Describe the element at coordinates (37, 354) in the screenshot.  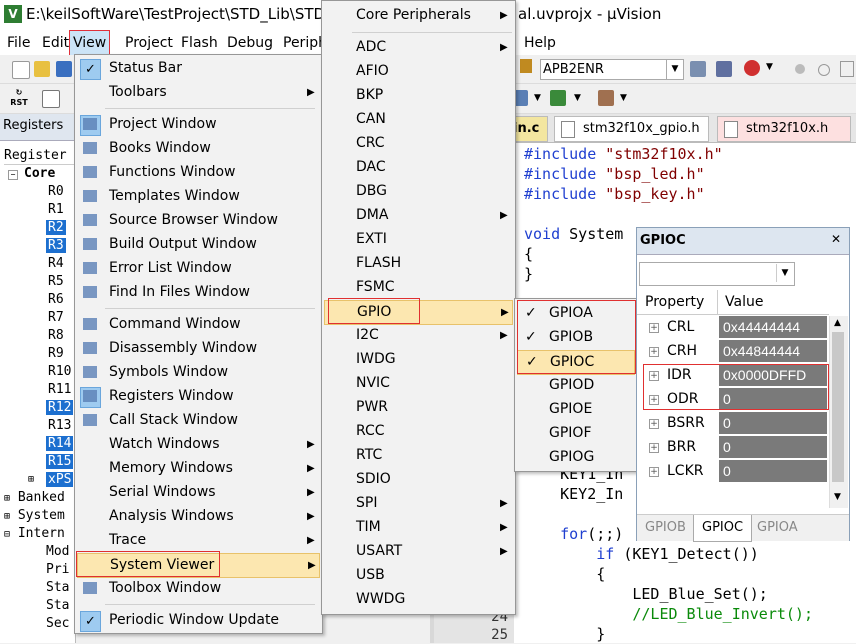
I see `register-row: R9` at that location.